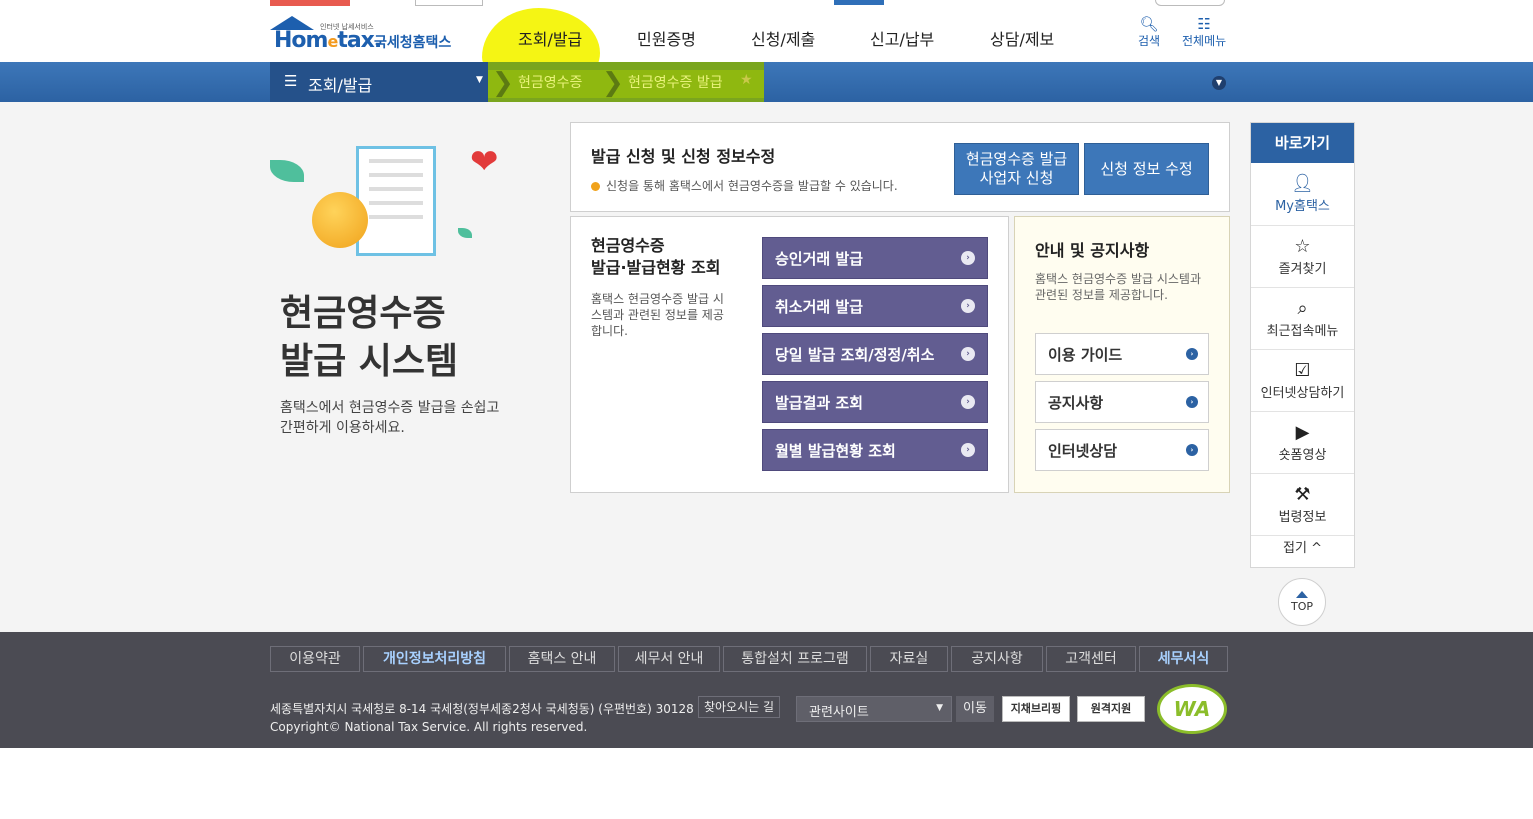 The image size is (1533, 819). What do you see at coordinates (1146, 169) in the screenshot?
I see `edit-application-button: 신청 정보 수정` at bounding box center [1146, 169].